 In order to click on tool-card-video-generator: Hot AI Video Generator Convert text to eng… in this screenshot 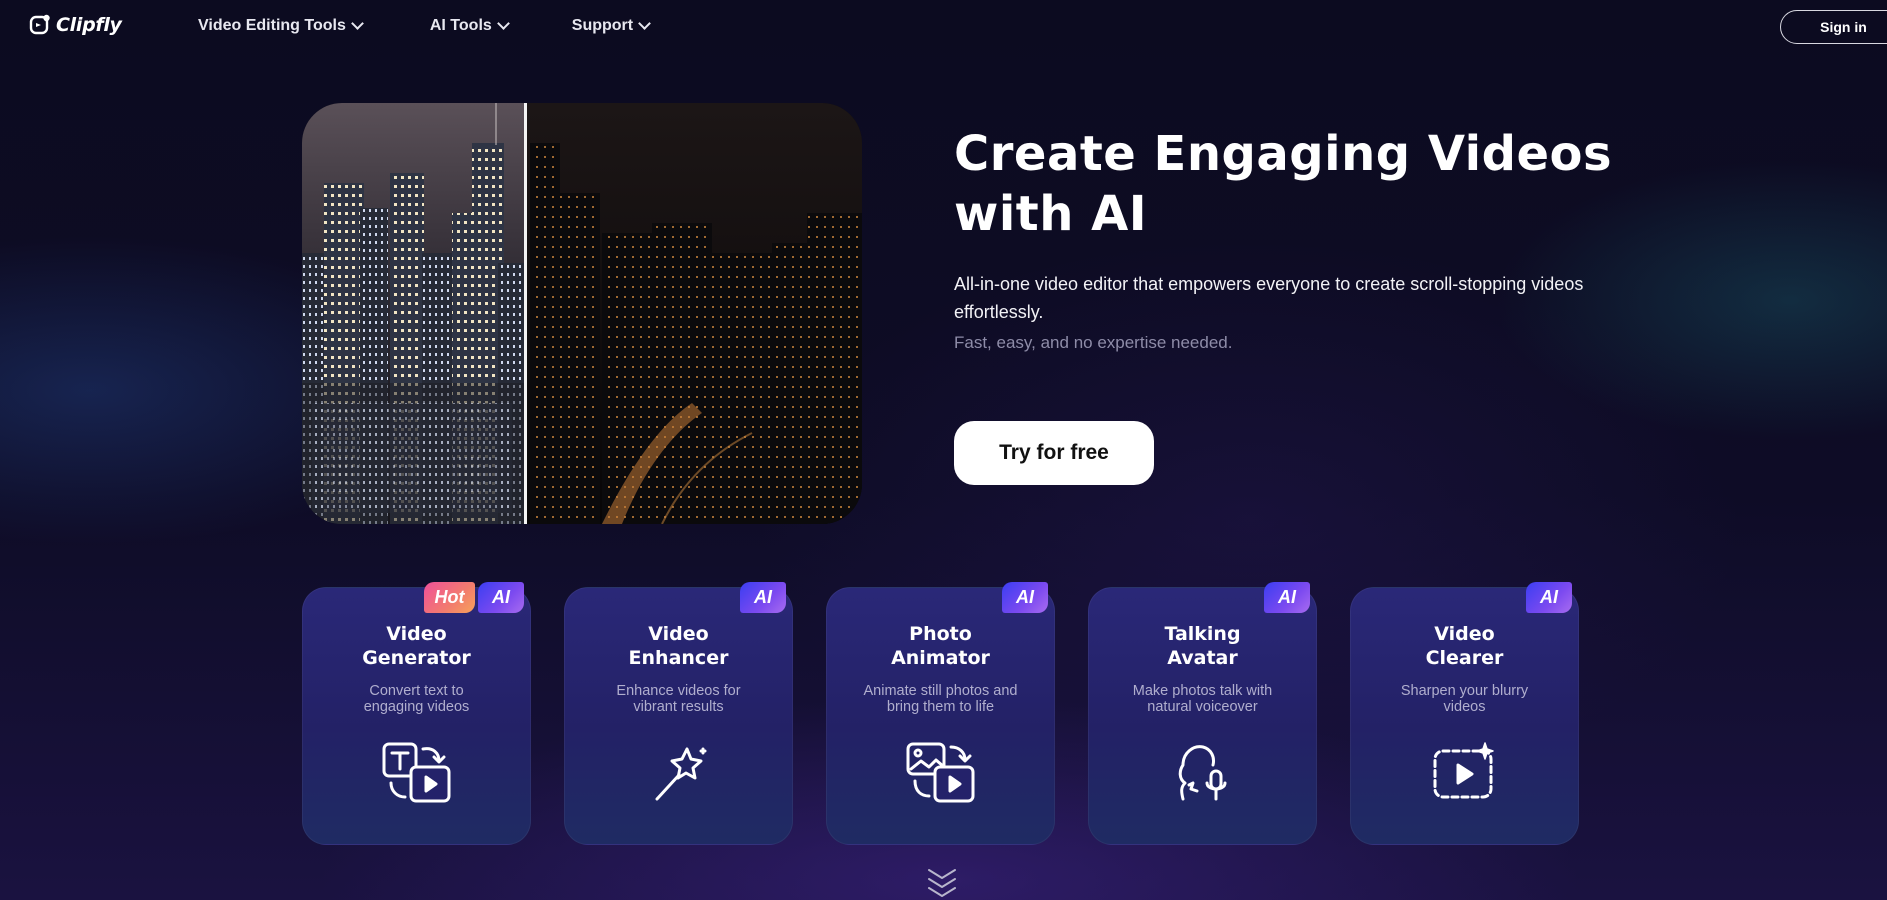, I will do `click(416, 713)`.